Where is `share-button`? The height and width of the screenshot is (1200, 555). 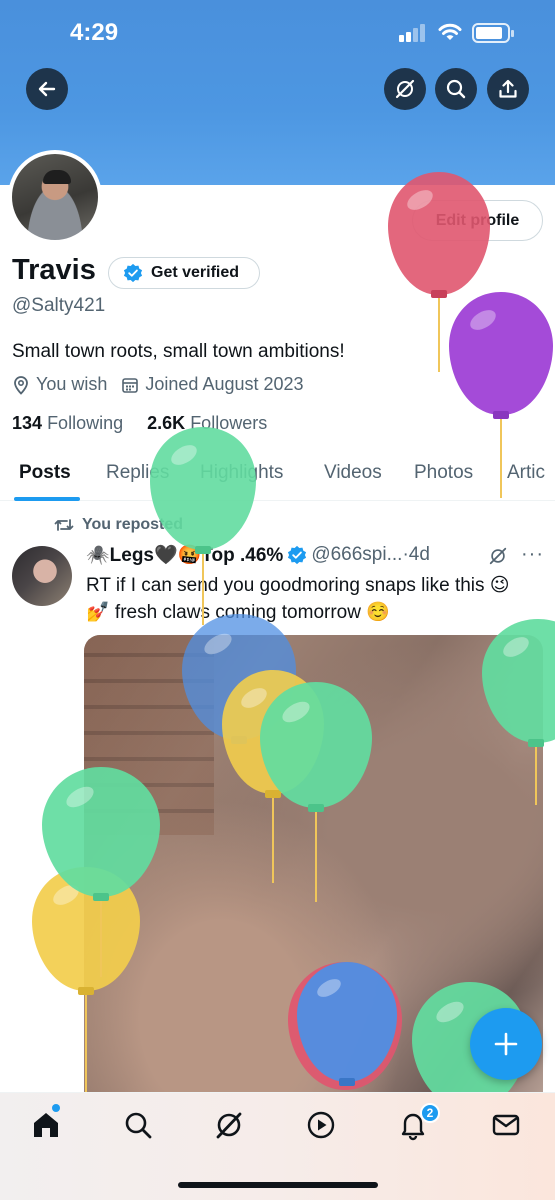 share-button is located at coordinates (508, 89).